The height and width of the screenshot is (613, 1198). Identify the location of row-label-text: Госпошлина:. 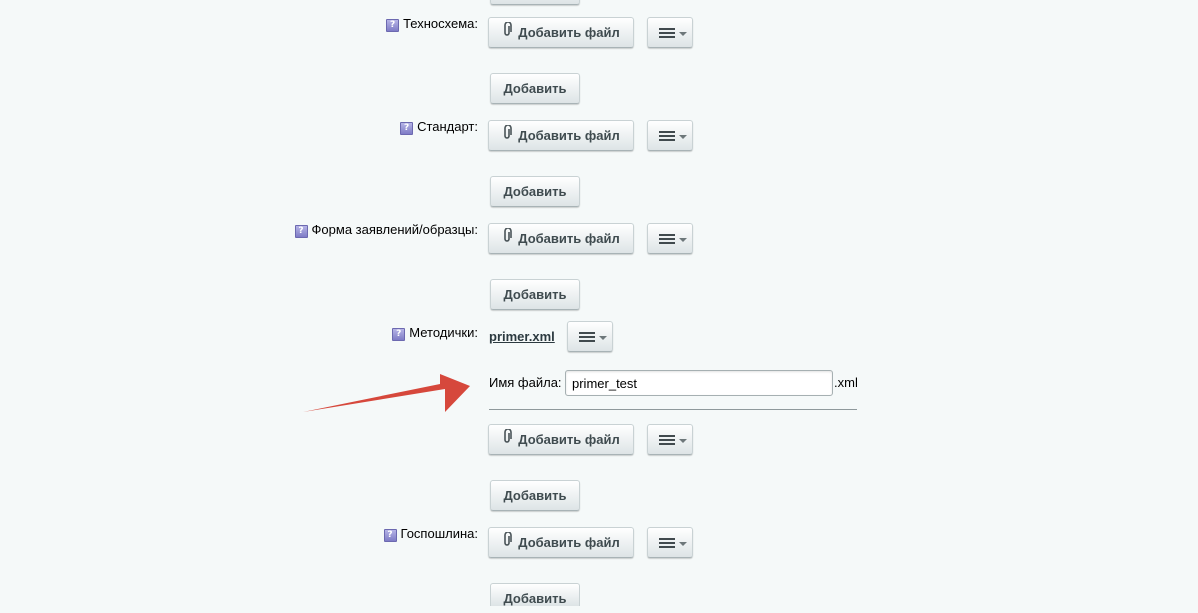
(439, 533).